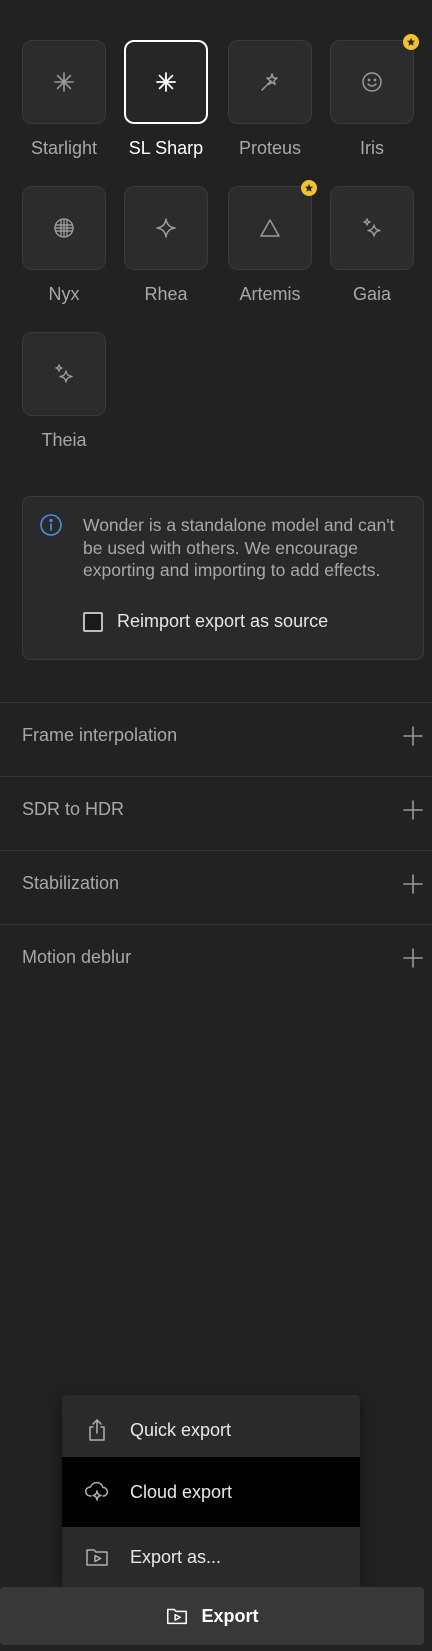  I want to click on model-label: Proteus, so click(270, 148).